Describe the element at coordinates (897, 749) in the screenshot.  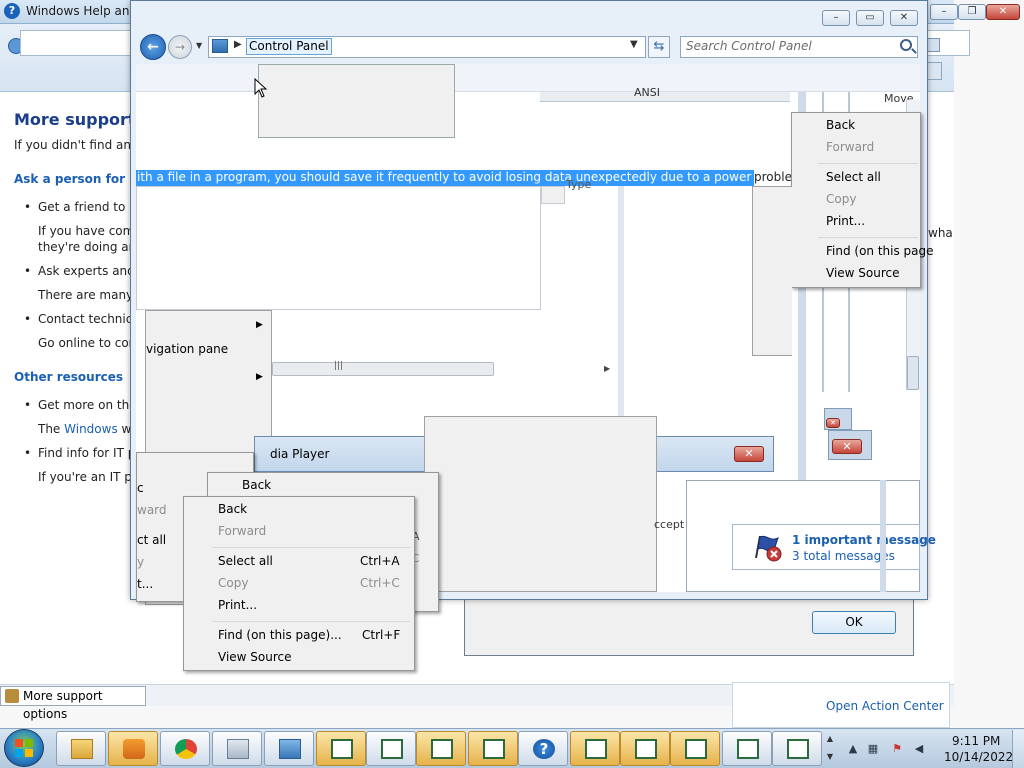
I see `action-center-flag-icon: ⚑` at that location.